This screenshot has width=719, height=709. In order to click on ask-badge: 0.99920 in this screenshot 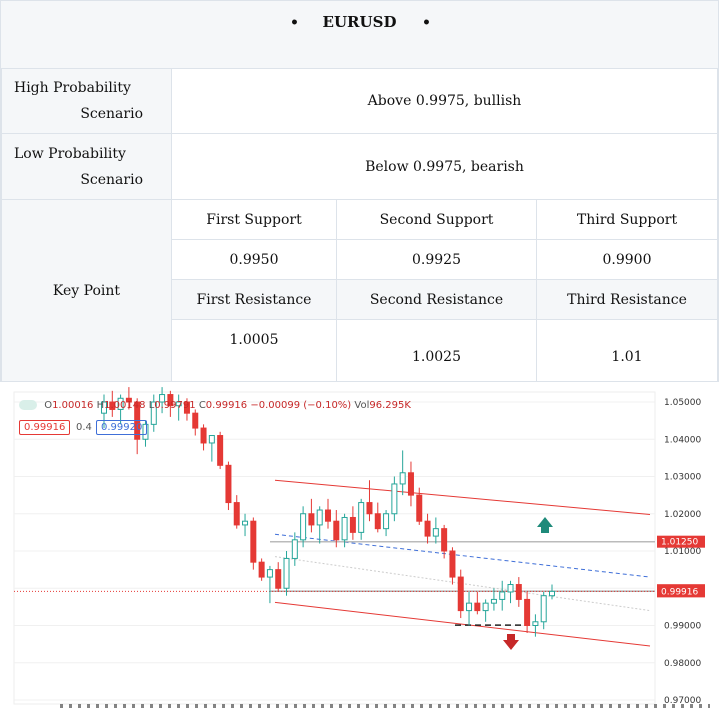, I will do `click(122, 427)`.